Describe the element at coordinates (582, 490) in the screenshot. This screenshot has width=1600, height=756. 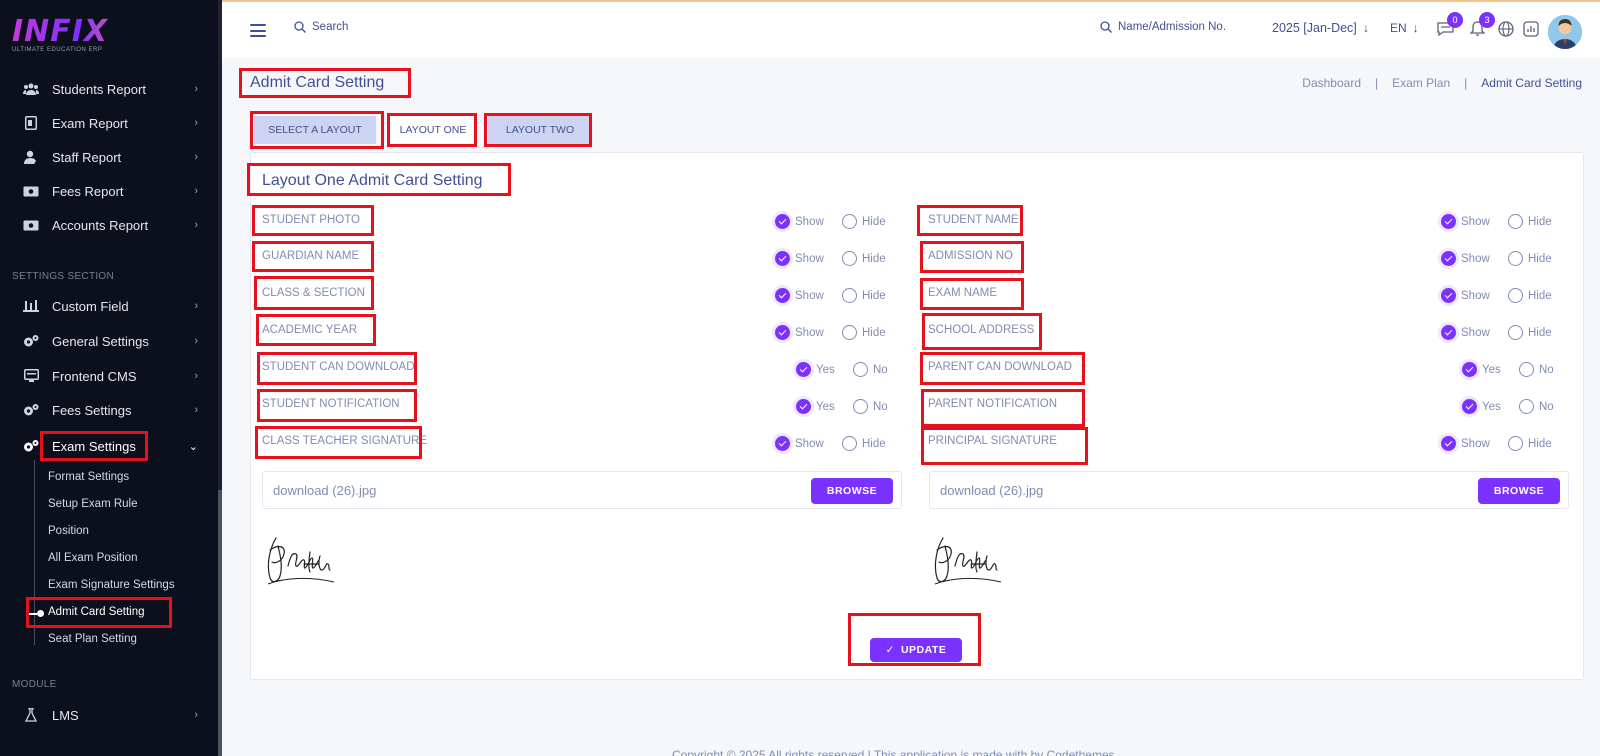
I see `class-teacher-signature-file-input: download (26).jpg BROWSE` at that location.